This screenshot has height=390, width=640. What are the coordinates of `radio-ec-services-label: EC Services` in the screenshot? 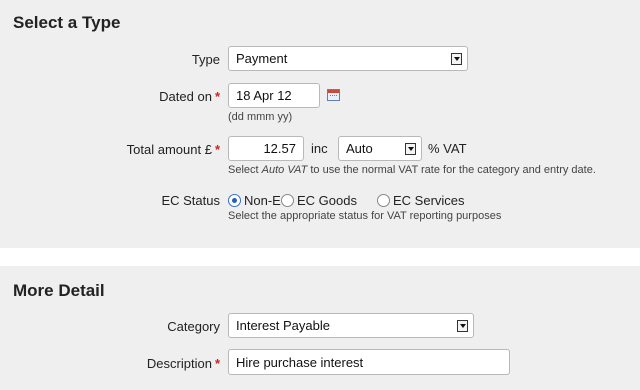 It's located at (429, 200).